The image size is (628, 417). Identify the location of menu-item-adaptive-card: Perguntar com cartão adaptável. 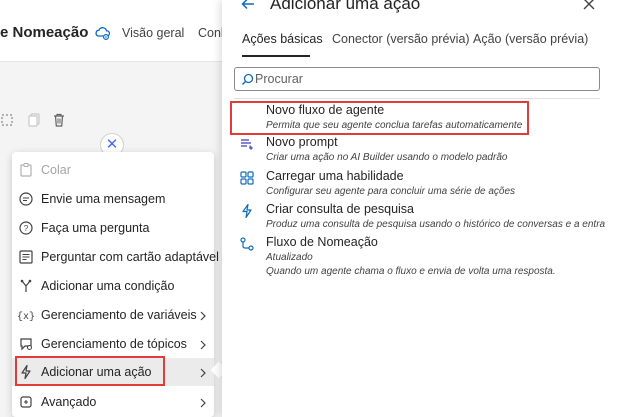
(115, 257).